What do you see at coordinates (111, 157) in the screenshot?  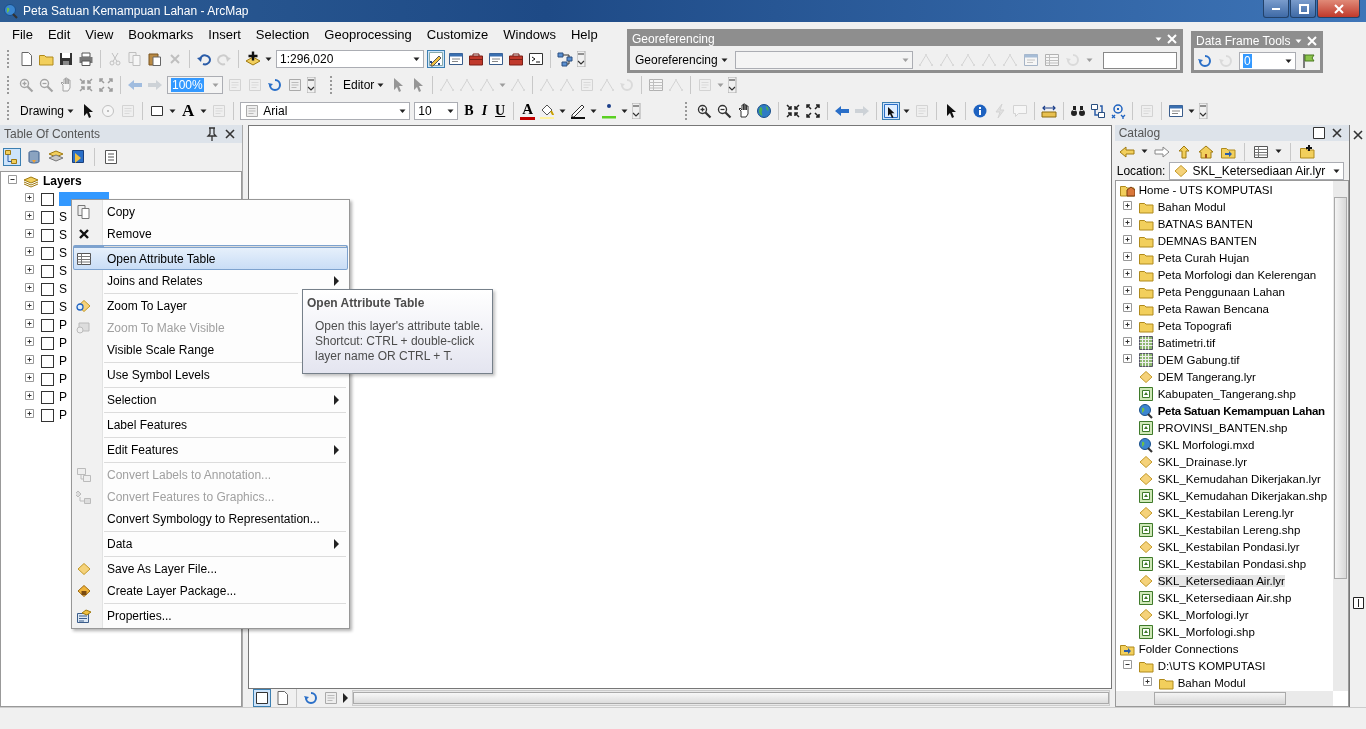 I see `options-icon` at bounding box center [111, 157].